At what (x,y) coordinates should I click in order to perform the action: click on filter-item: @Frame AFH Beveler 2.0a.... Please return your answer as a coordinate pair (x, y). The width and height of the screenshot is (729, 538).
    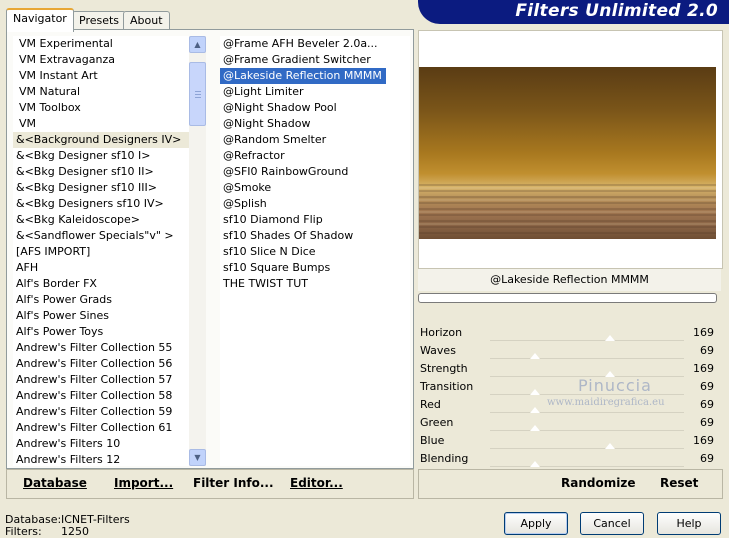
    Looking at the image, I should click on (299, 44).